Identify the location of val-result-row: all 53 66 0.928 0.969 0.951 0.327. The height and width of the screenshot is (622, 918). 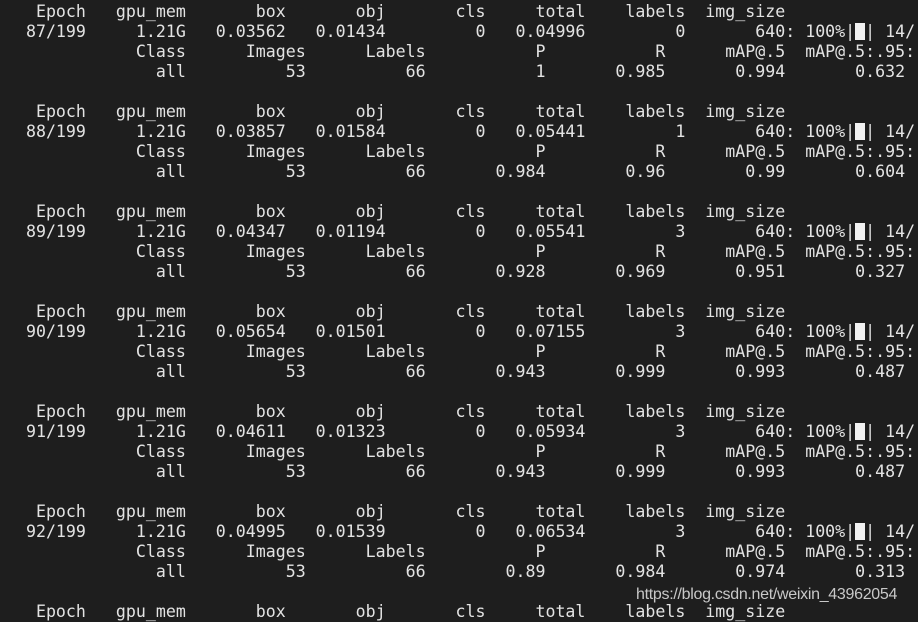
(453, 271).